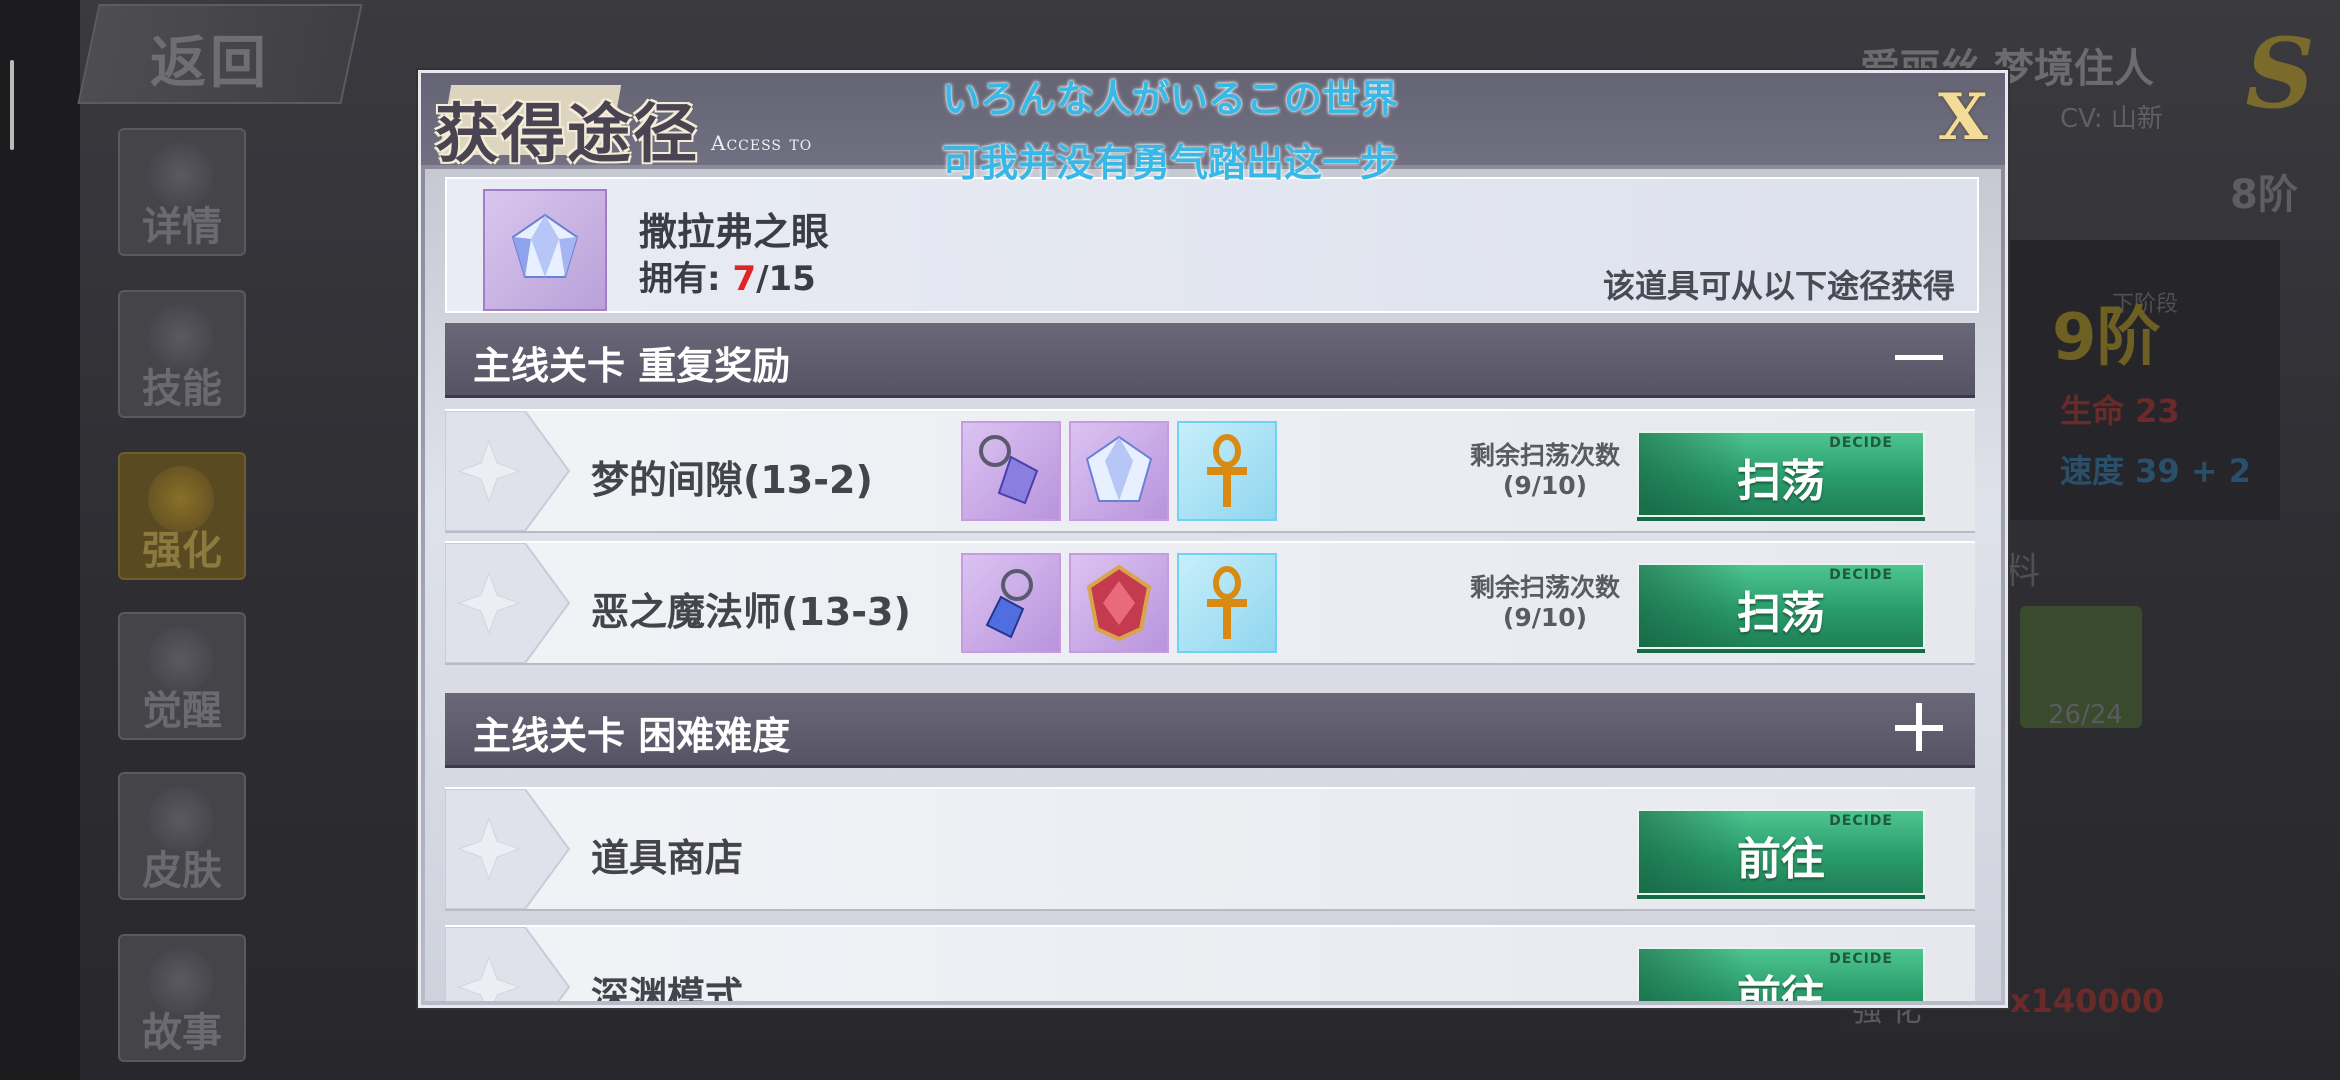 Image resolution: width=2340 pixels, height=1080 pixels. I want to click on category-main-hard: 主线关卡 困难难度, so click(1210, 730).